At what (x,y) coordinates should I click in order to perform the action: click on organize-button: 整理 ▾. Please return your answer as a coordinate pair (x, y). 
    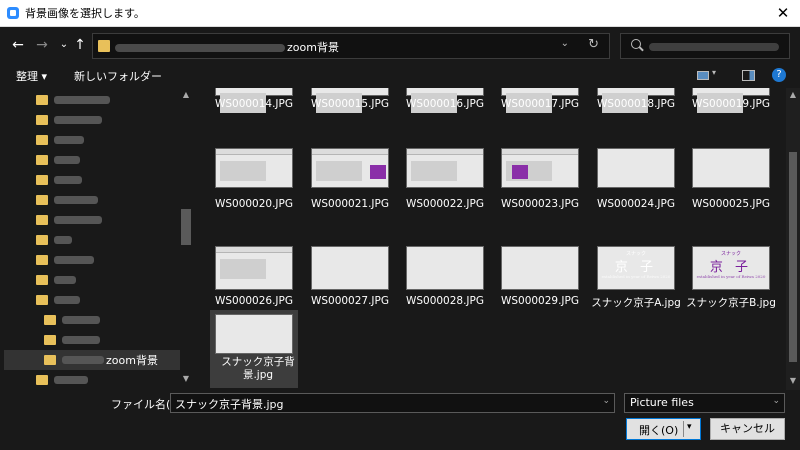
    Looking at the image, I should click on (31, 76).